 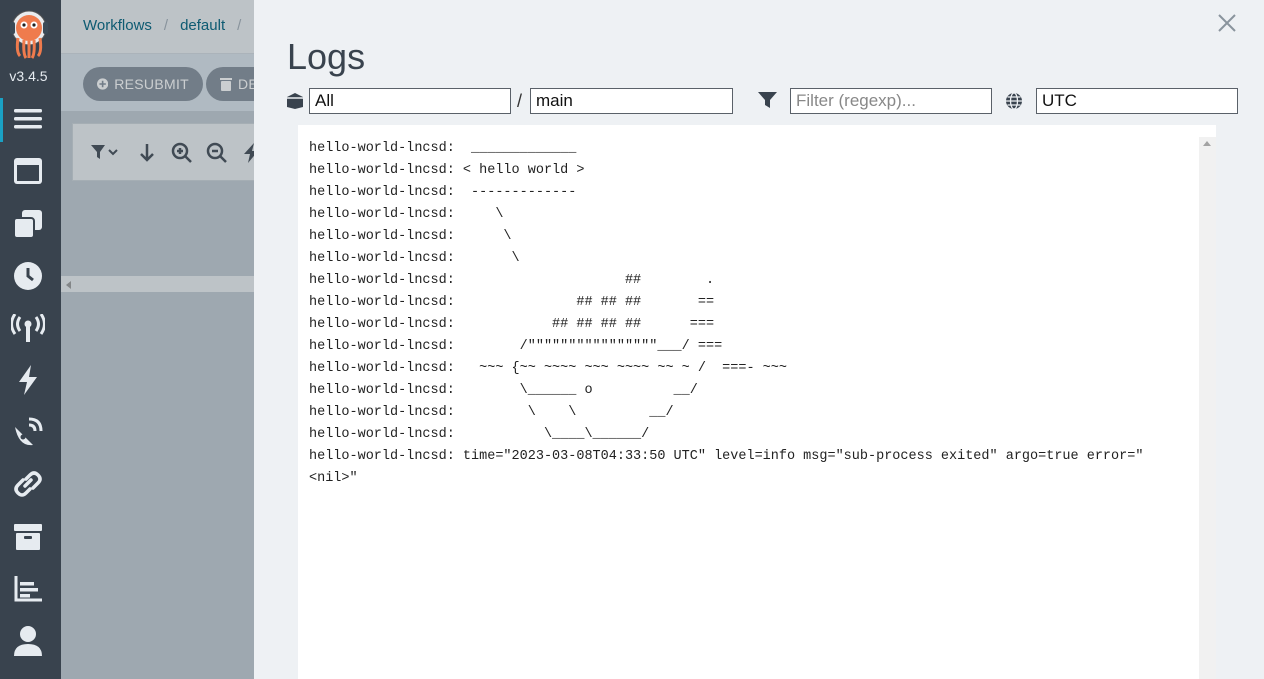 What do you see at coordinates (479, 434) in the screenshot?
I see `log-line: hello-world-lncsd: \____\______/` at bounding box center [479, 434].